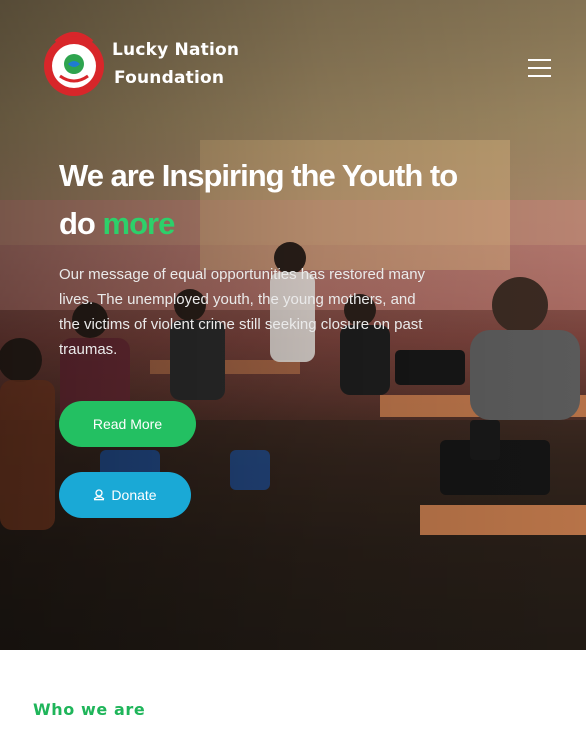  What do you see at coordinates (74, 65) in the screenshot?
I see `foundation-logo` at bounding box center [74, 65].